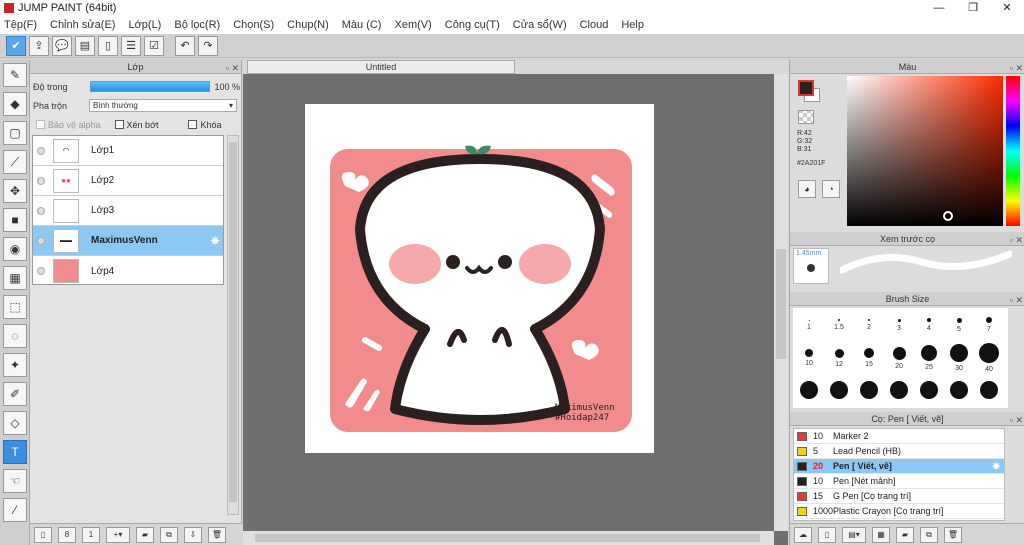  What do you see at coordinates (807, 189) in the screenshot?
I see `palette-icon: ◕` at bounding box center [807, 189].